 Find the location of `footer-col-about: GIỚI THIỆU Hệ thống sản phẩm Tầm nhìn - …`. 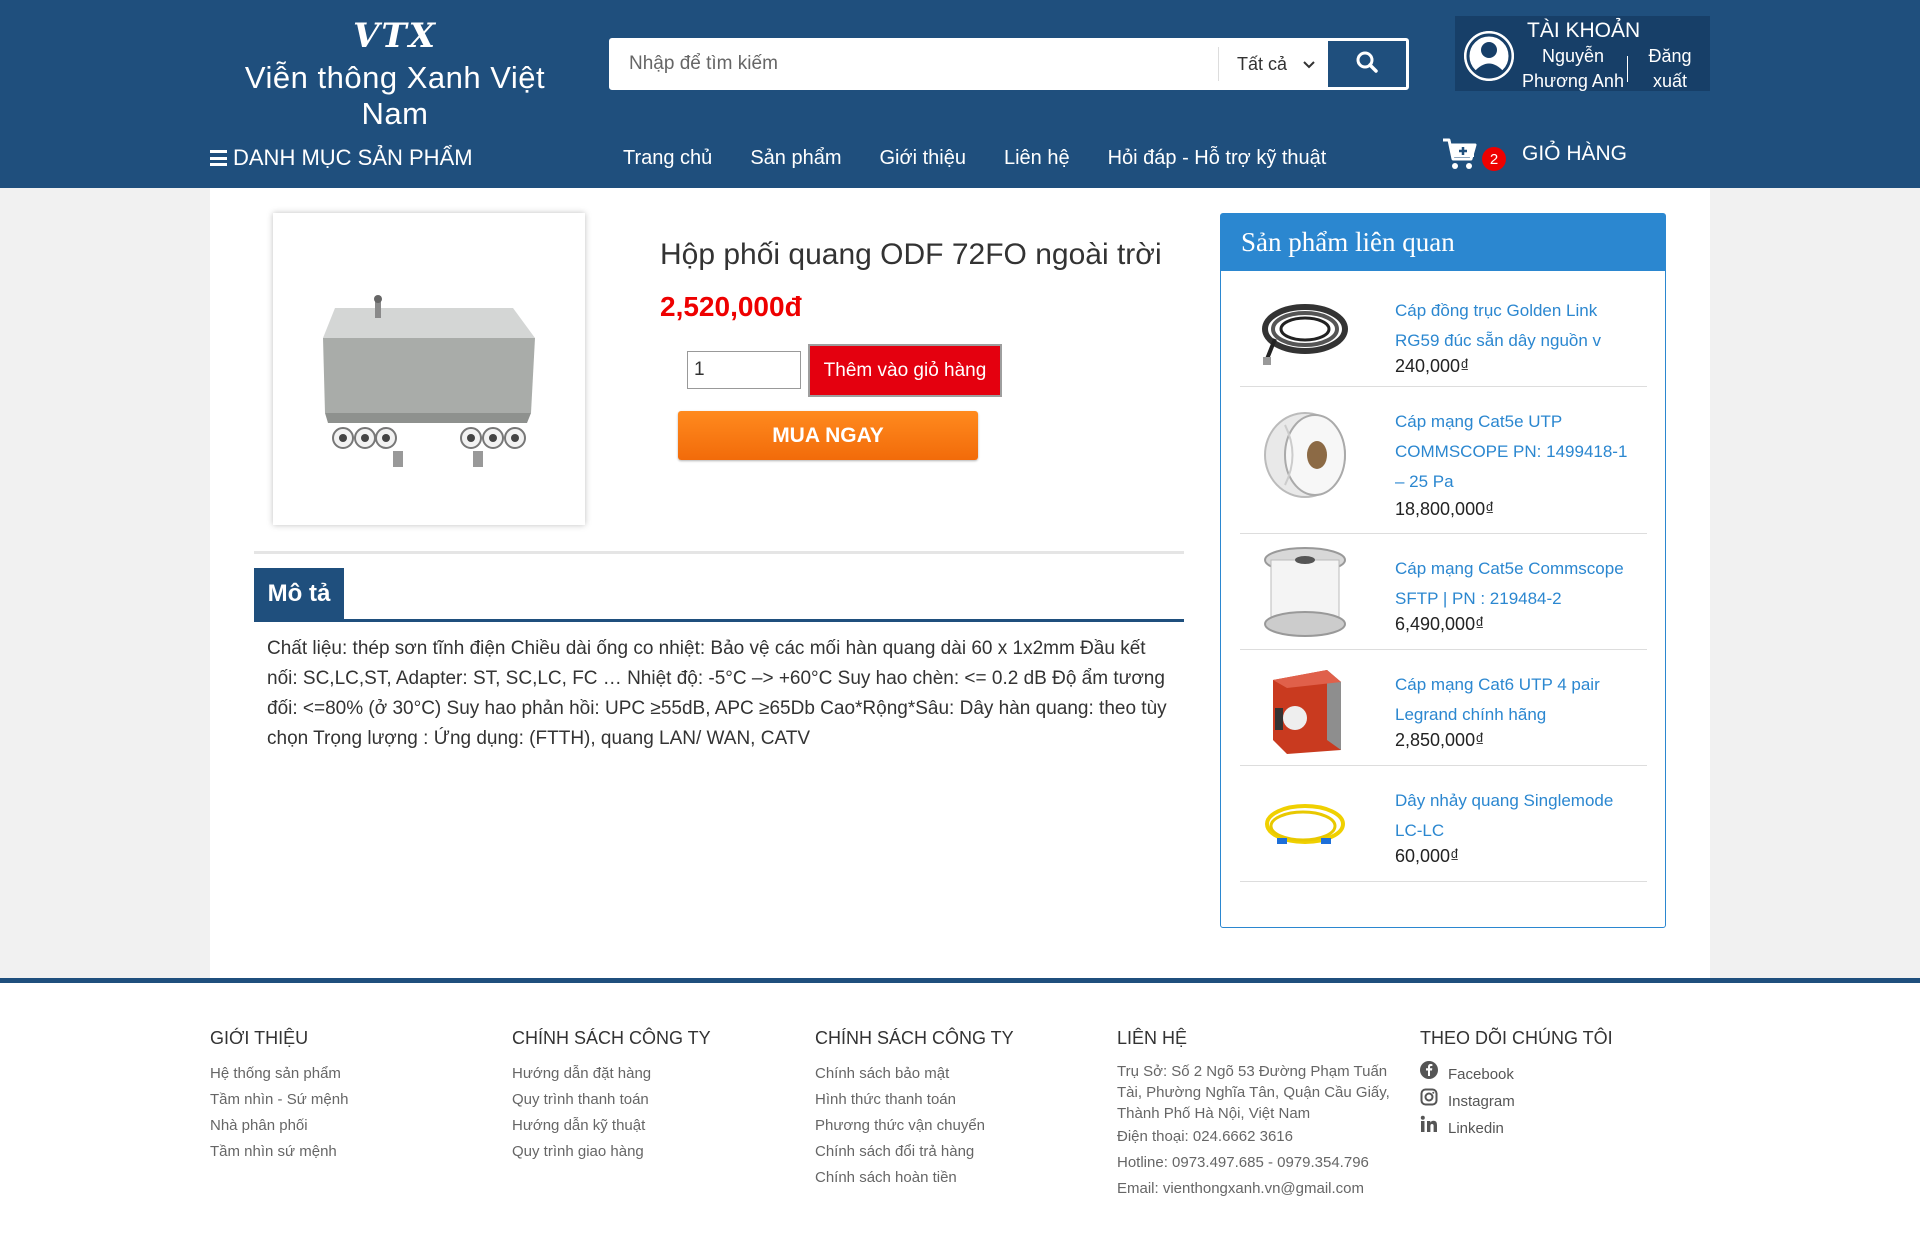

footer-col-about: GIỚI THIỆU Hệ thống sản phẩm Tầm nhìn - … is located at coordinates (279, 1096).